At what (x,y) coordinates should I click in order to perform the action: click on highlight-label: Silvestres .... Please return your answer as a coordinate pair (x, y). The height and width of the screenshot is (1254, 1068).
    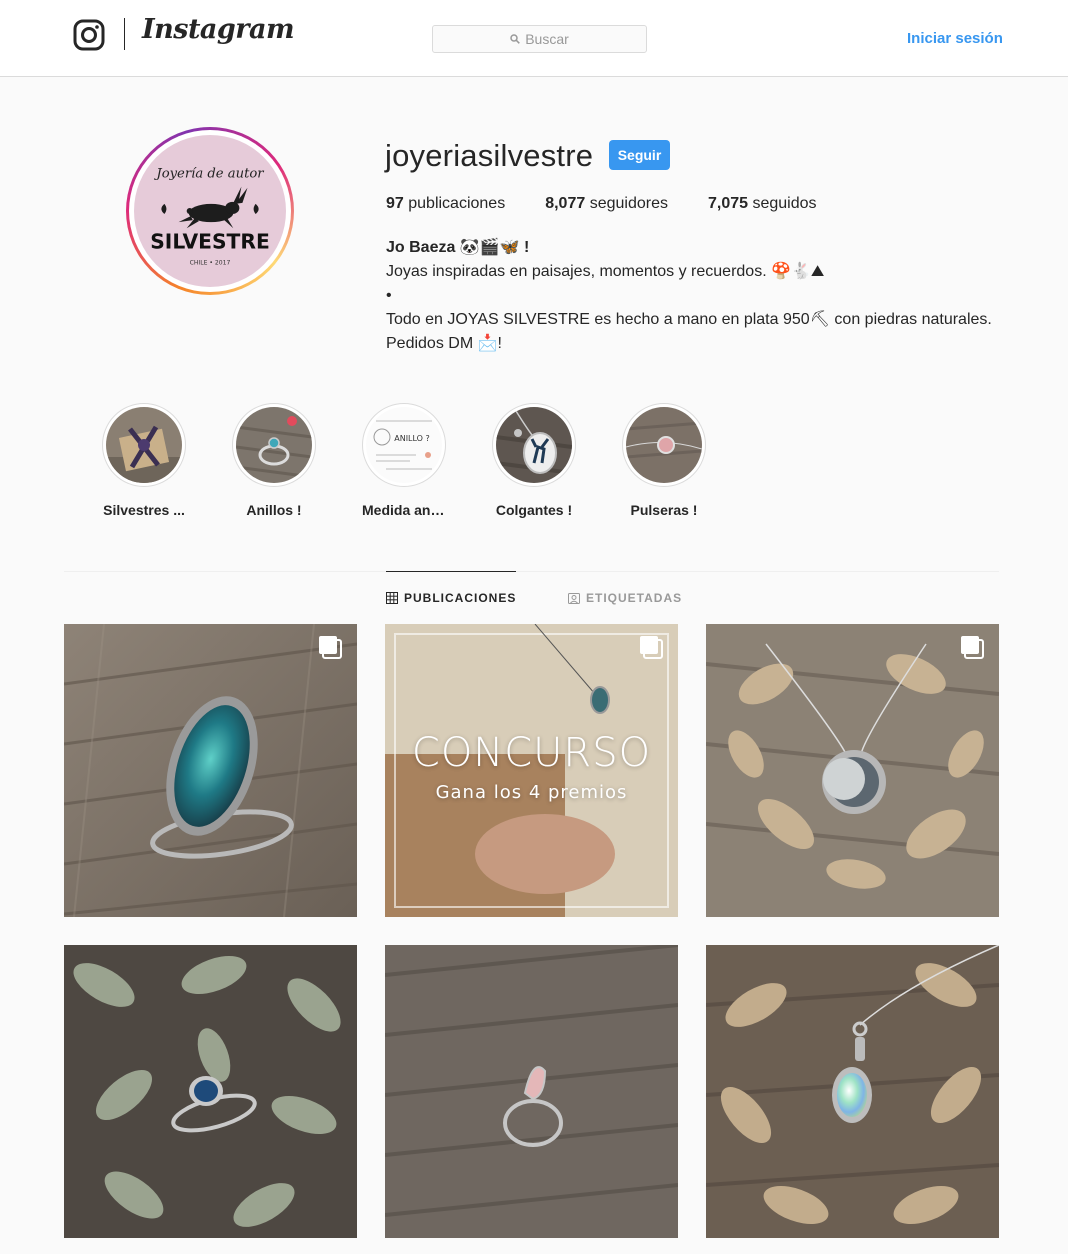
    Looking at the image, I should click on (144, 510).